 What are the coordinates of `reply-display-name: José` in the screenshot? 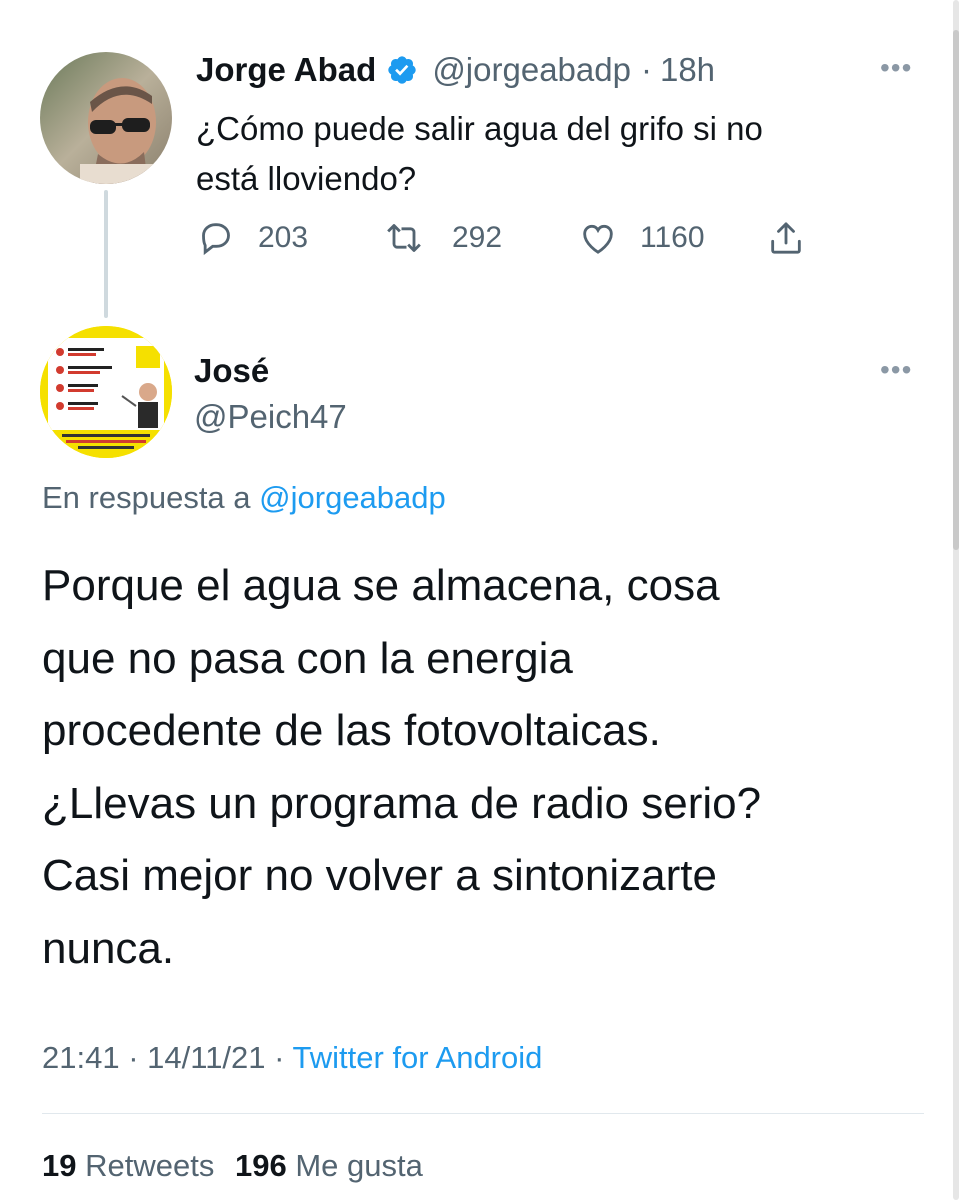 It's located at (231, 371).